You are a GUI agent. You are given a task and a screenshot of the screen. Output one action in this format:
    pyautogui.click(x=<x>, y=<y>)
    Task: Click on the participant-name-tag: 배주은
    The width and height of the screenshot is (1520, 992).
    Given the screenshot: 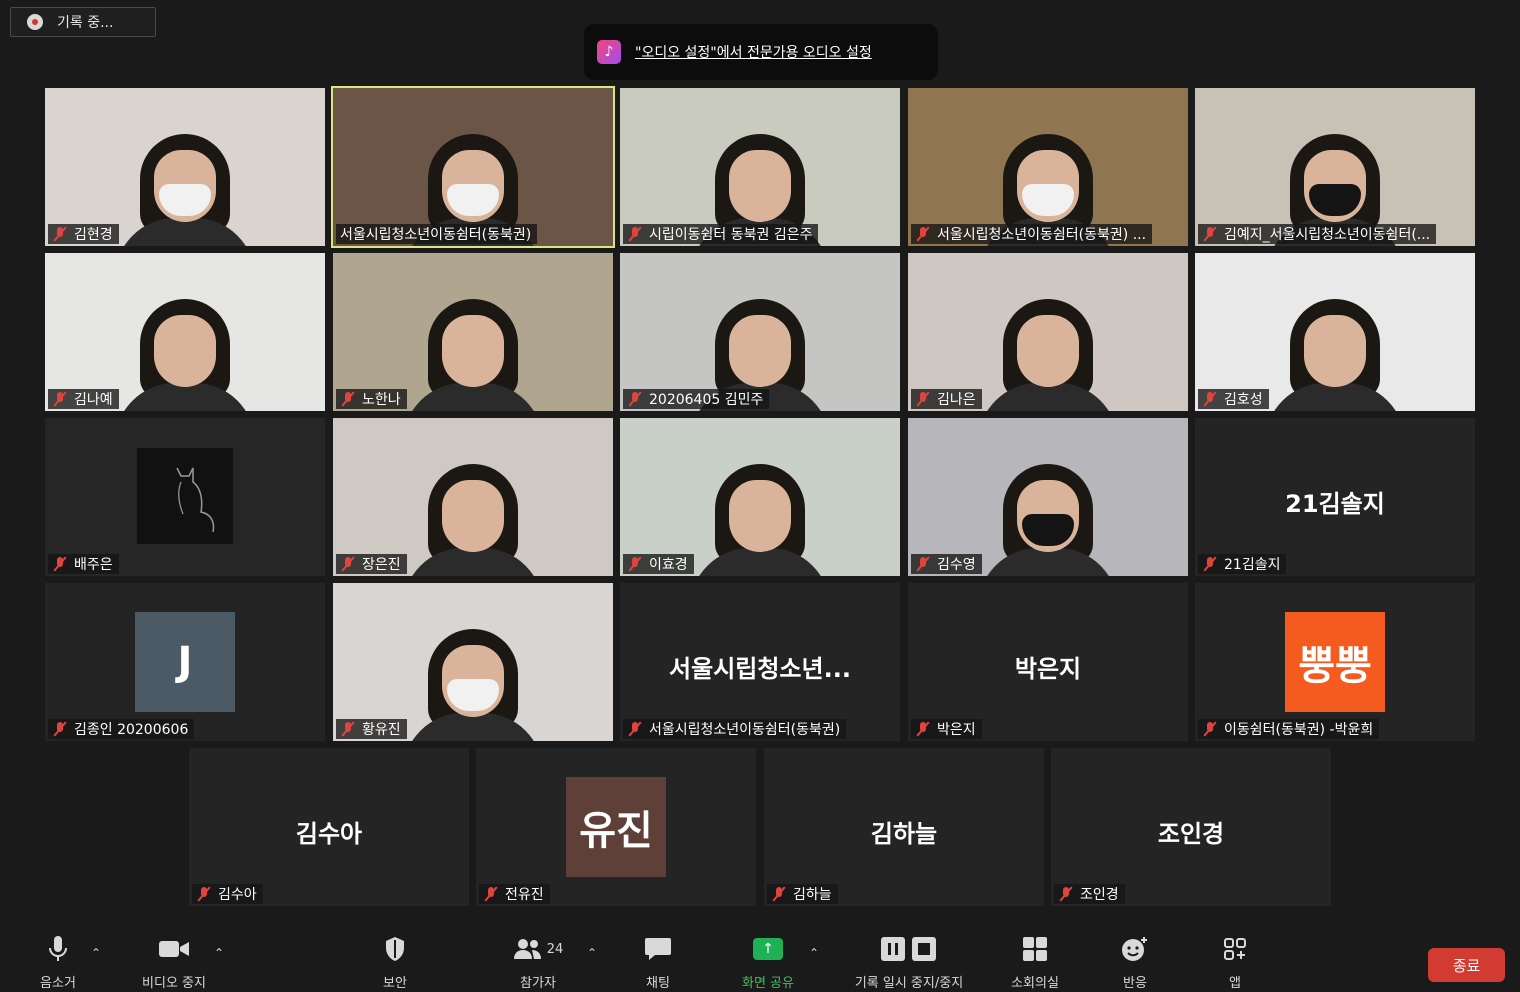 What is the action you would take?
    pyautogui.click(x=83, y=564)
    